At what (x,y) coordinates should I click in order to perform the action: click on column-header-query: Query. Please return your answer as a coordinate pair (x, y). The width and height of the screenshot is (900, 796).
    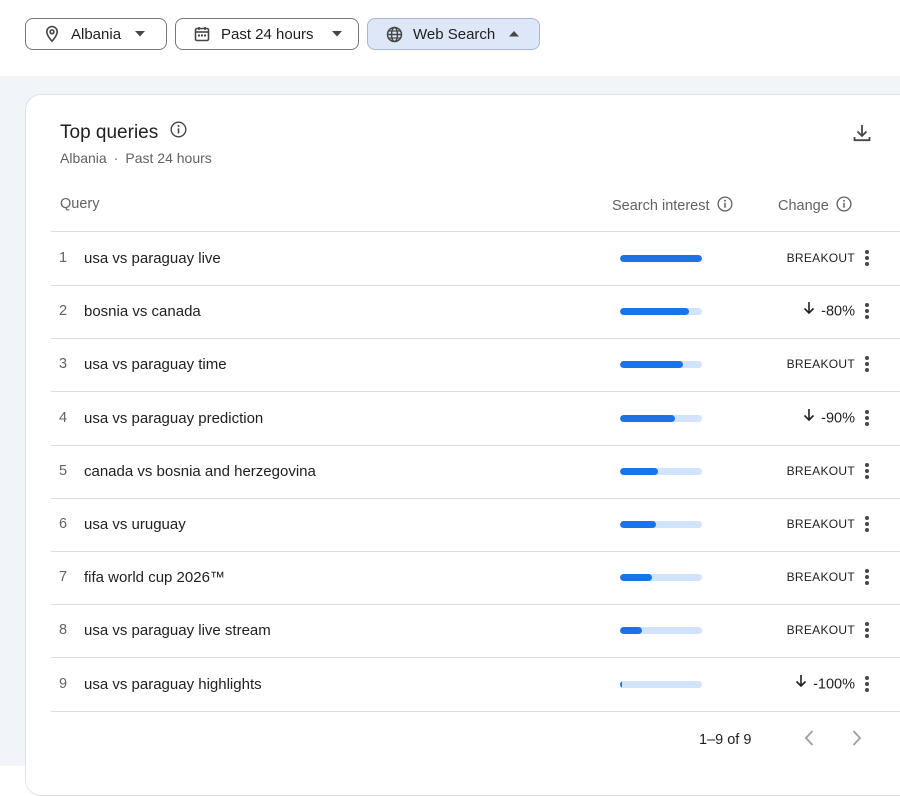
    Looking at the image, I should click on (80, 204).